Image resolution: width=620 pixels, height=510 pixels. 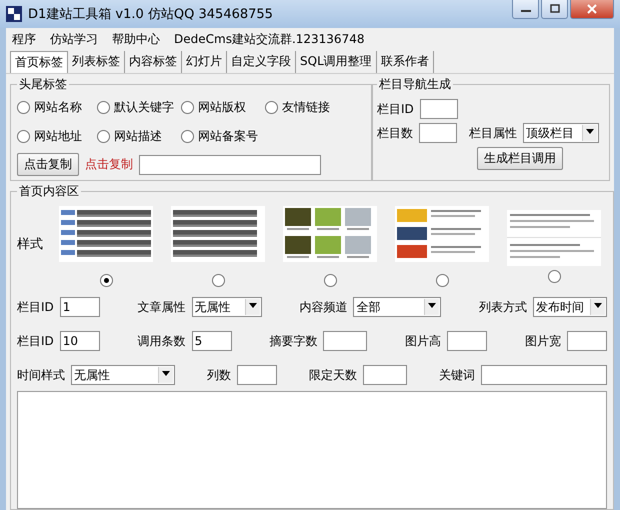 What do you see at coordinates (502, 307) in the screenshot?
I see `field-label: 列表方式` at bounding box center [502, 307].